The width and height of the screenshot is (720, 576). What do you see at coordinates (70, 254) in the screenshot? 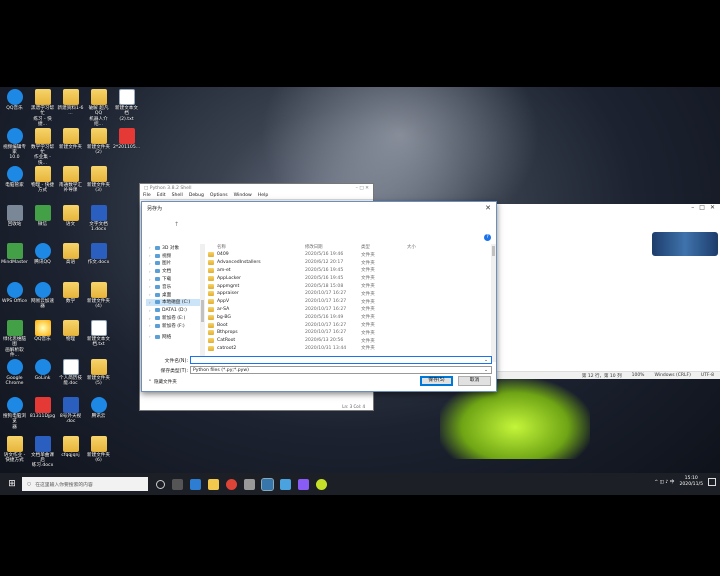
I see `desktop-icon: 高语` at bounding box center [70, 254].